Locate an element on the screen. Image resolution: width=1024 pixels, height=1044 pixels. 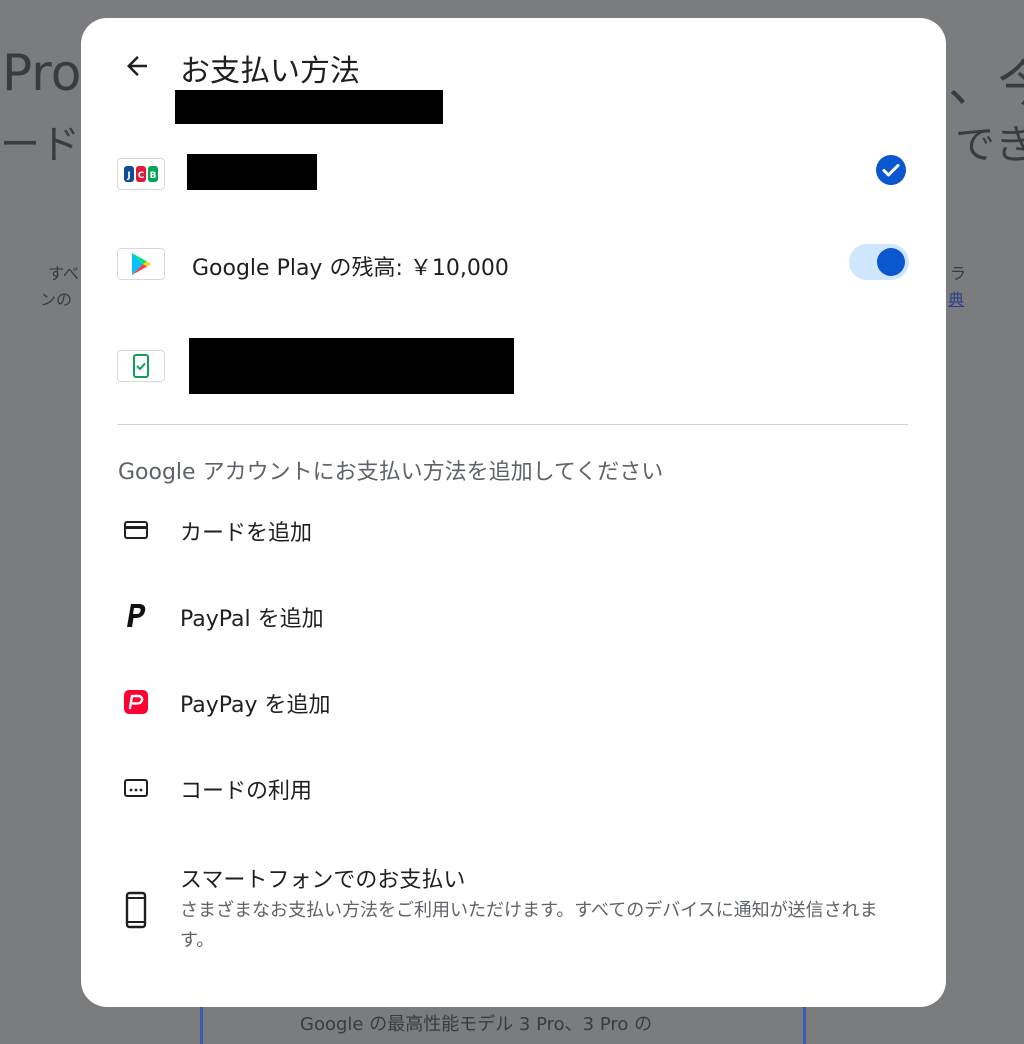
redeem-code-label: コードの利用 is located at coordinates (246, 791).